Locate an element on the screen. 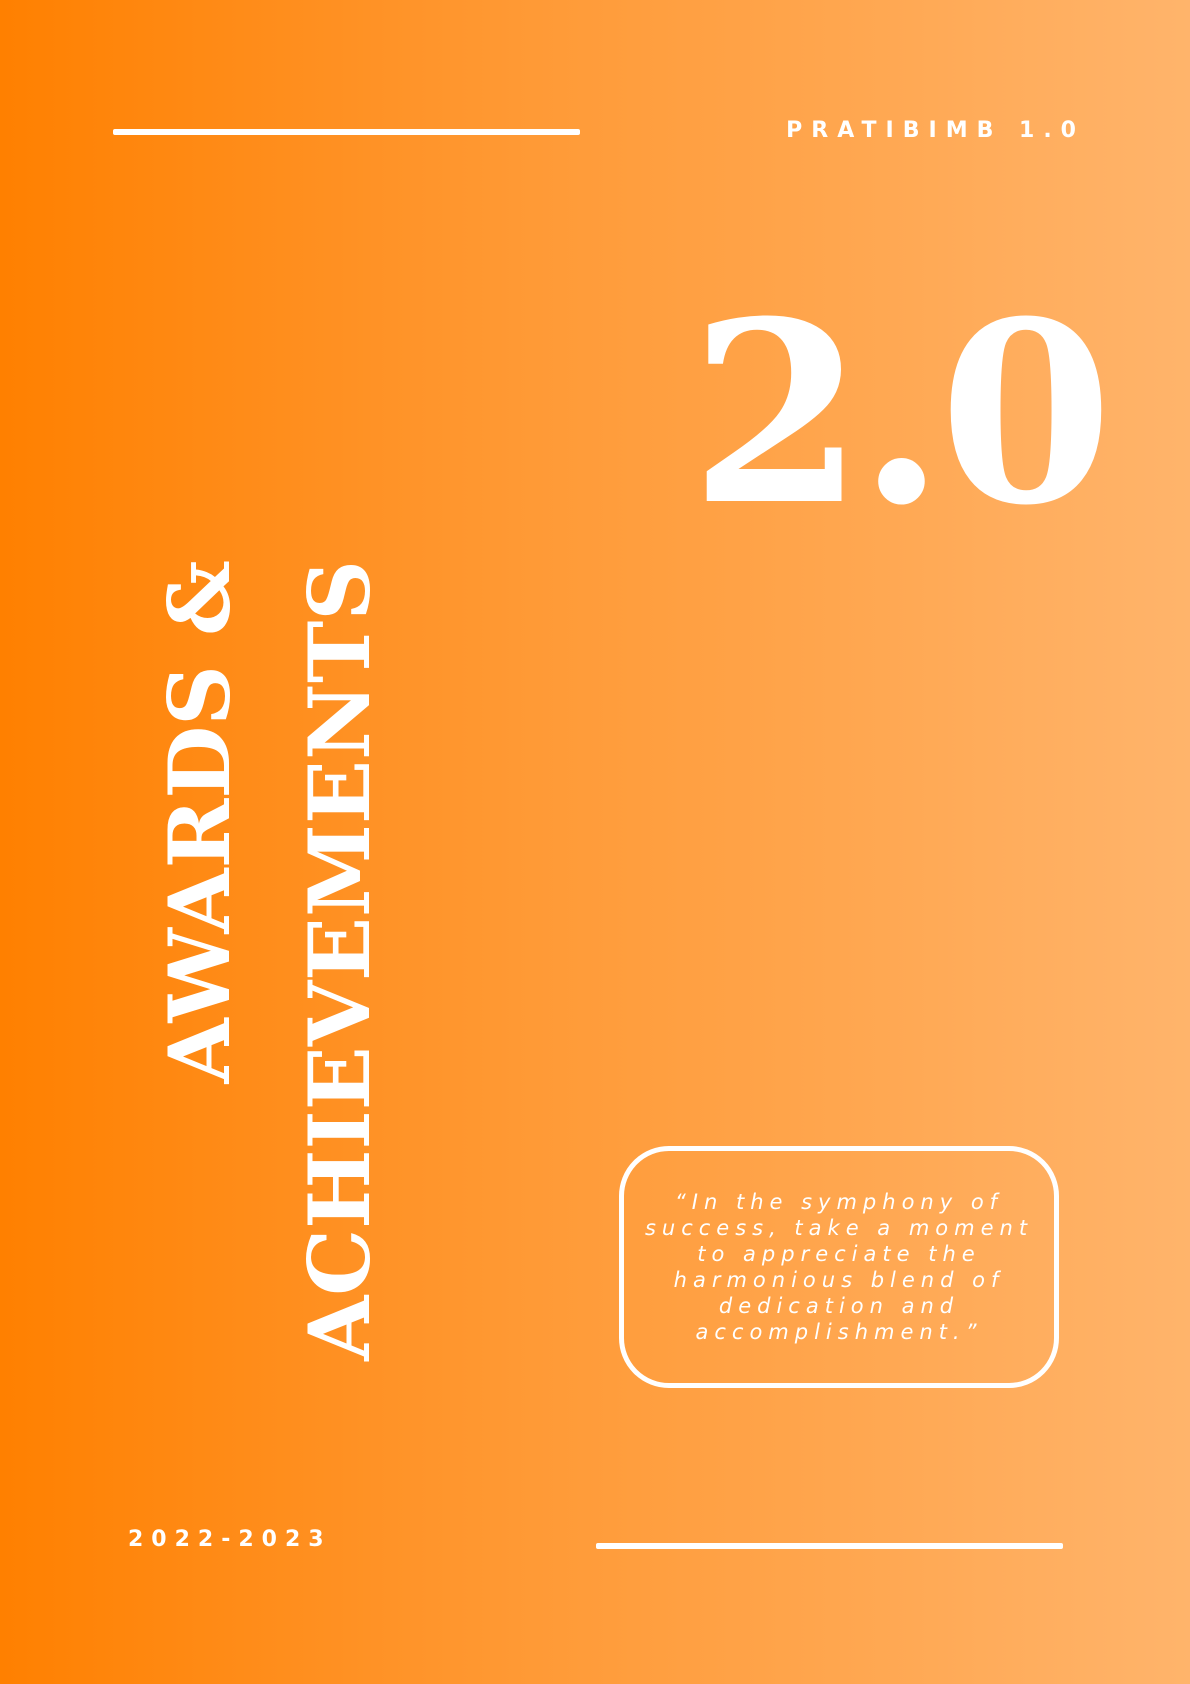 This screenshot has width=1190, height=1684. bottom-divider-line is located at coordinates (829, 1546).